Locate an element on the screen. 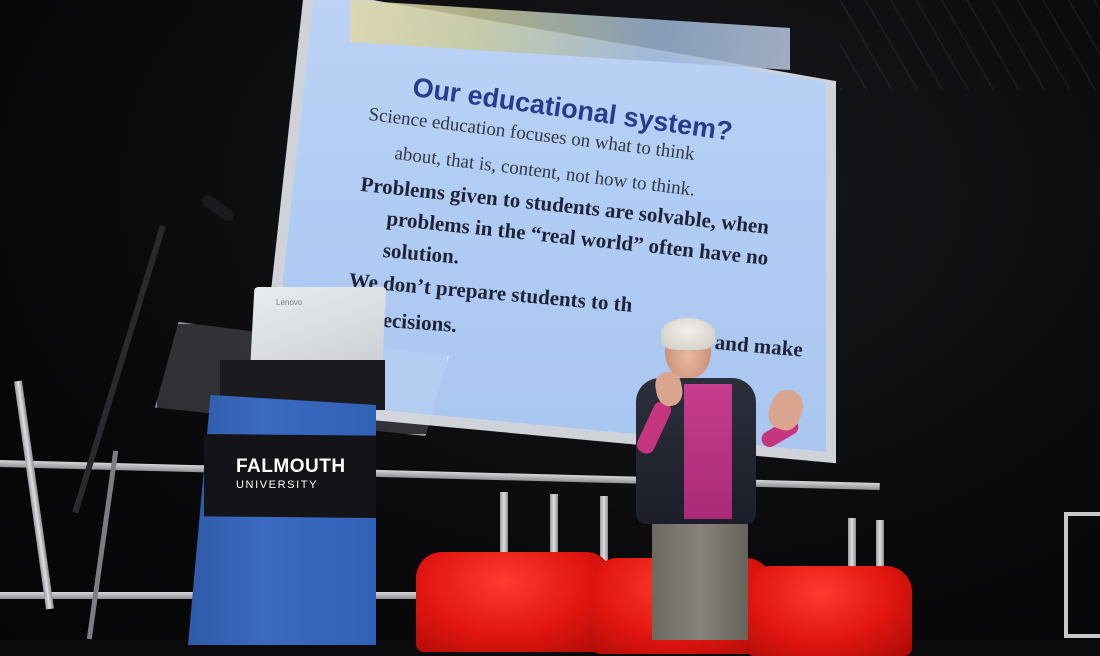  stage-side-frame is located at coordinates (1082, 575).